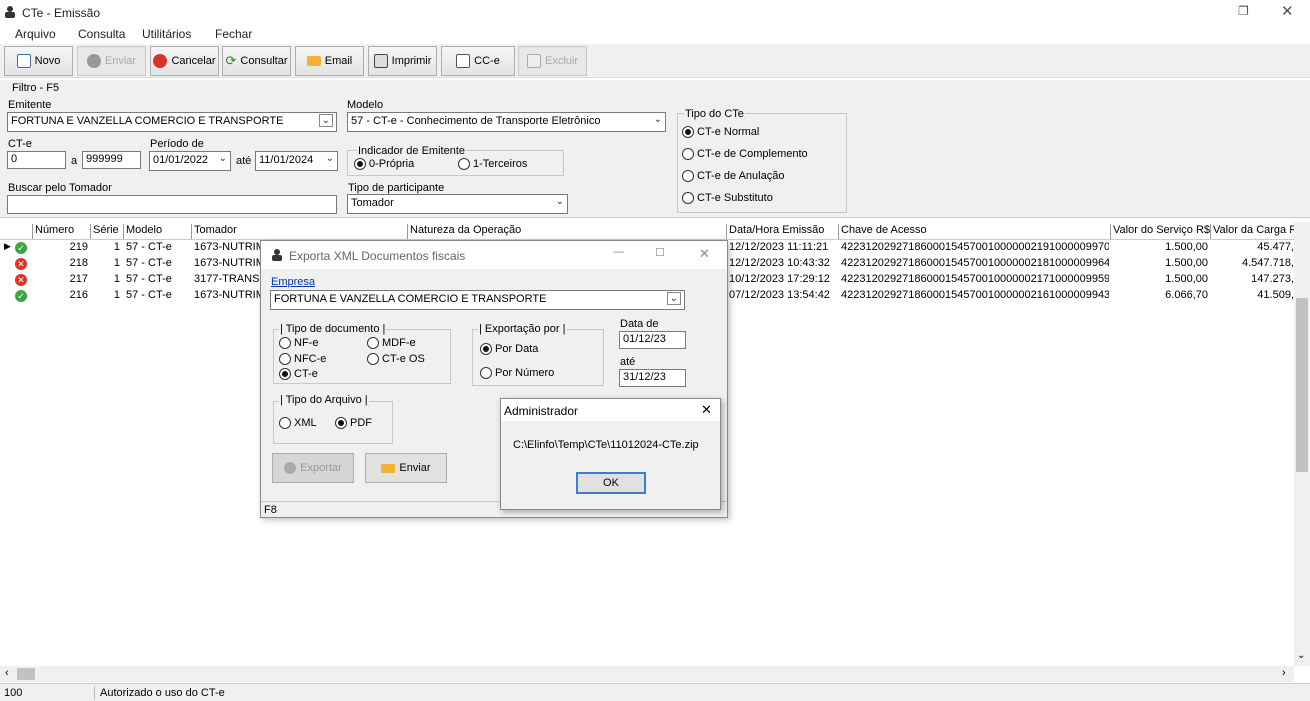 This screenshot has height=701, width=1310. Describe the element at coordinates (782, 231) in the screenshot. I see `col-data: Data/Hora Emissão` at that location.